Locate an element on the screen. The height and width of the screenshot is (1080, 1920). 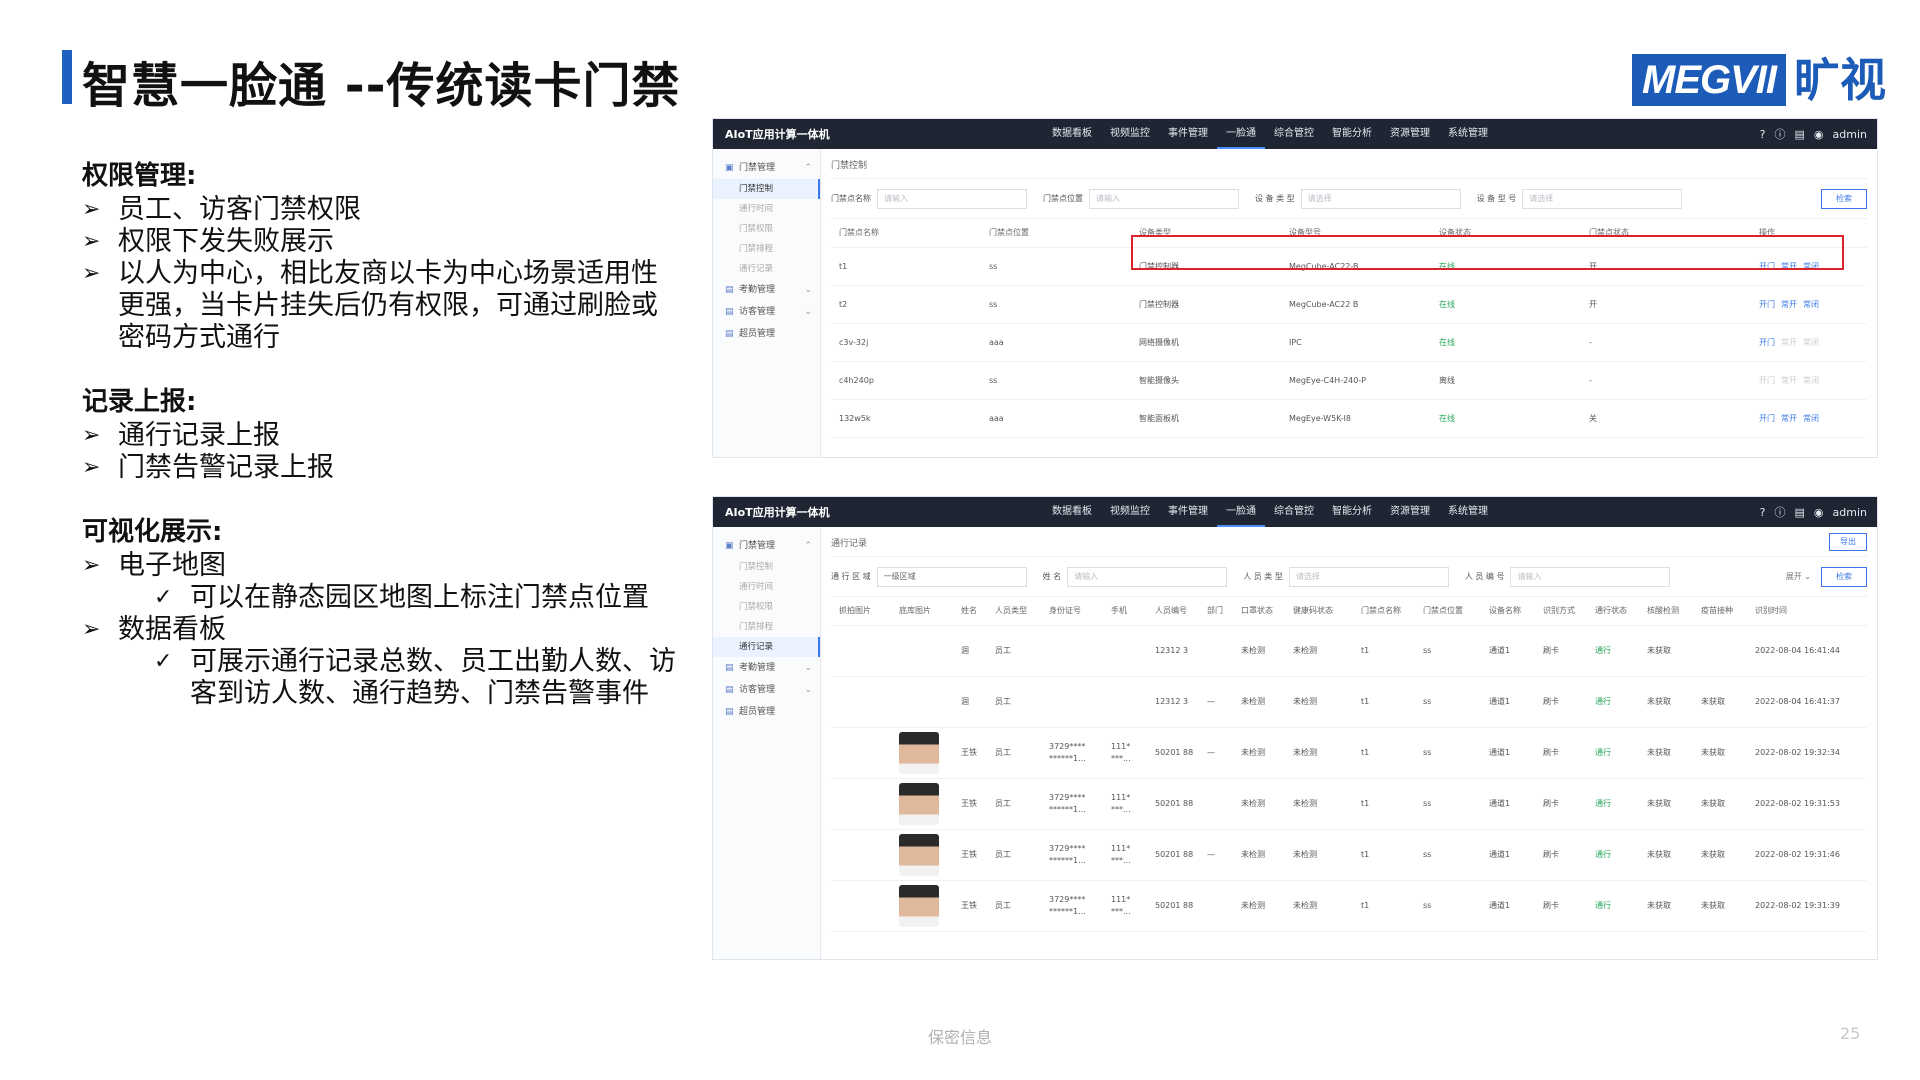
capture-photo is located at coordinates (861, 651).